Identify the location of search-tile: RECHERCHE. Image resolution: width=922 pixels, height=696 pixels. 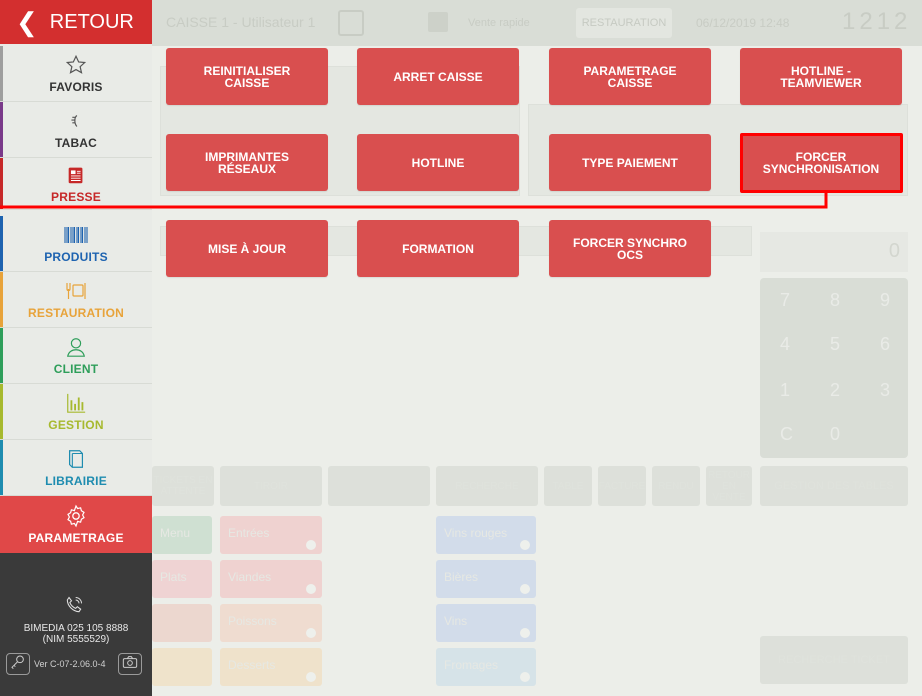
(487, 486).